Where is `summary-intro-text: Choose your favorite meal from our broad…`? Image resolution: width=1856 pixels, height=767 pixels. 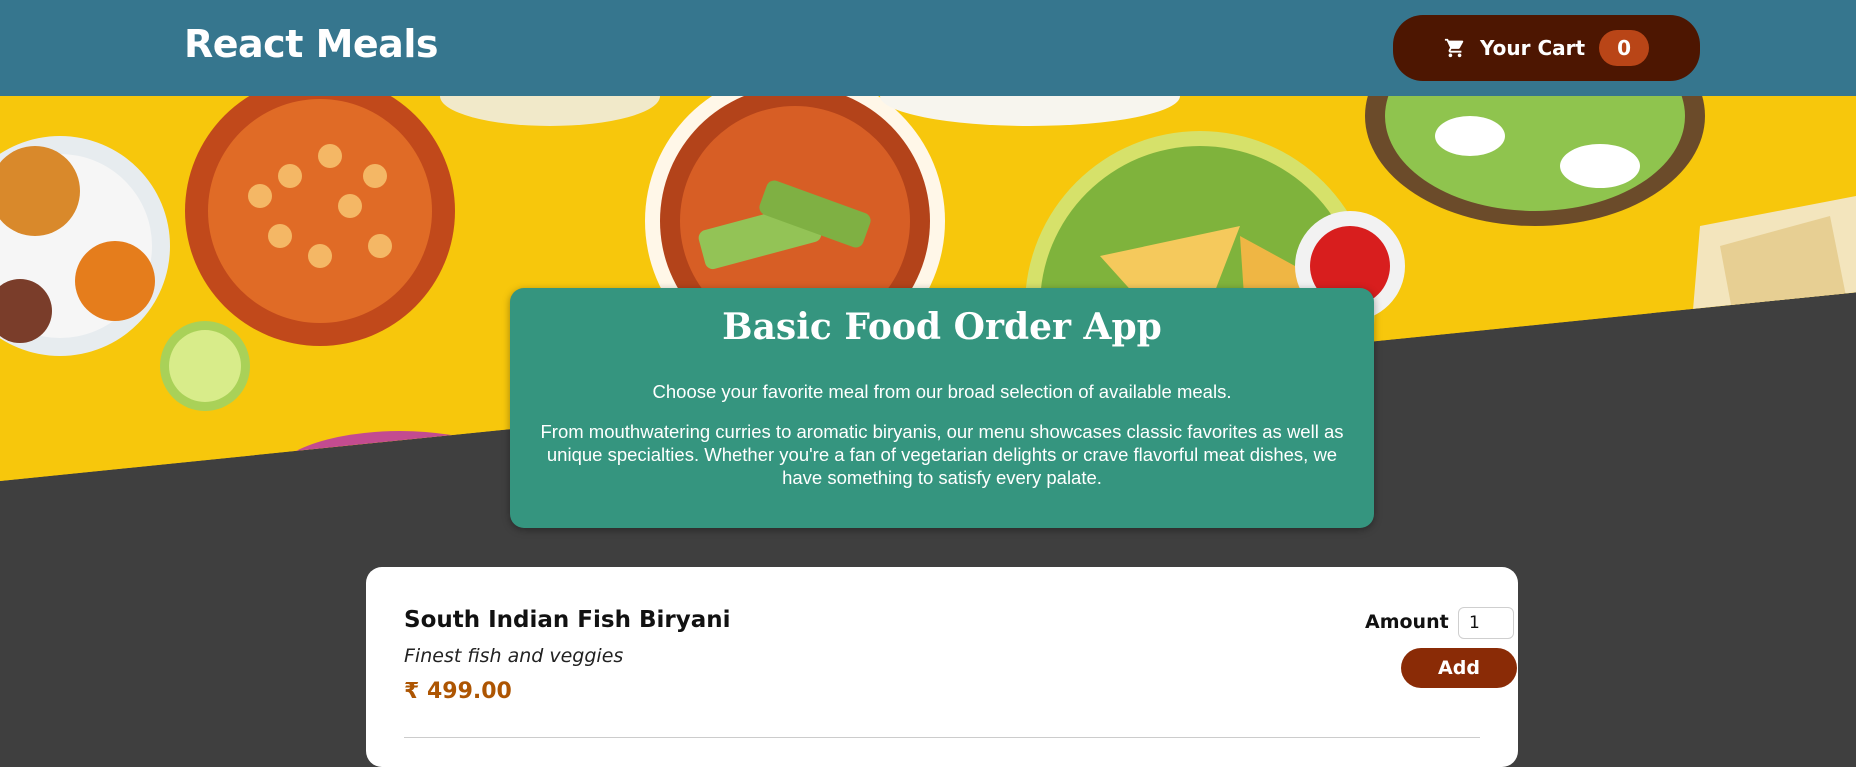
summary-intro-text: Choose your favorite meal from our broad… is located at coordinates (942, 391).